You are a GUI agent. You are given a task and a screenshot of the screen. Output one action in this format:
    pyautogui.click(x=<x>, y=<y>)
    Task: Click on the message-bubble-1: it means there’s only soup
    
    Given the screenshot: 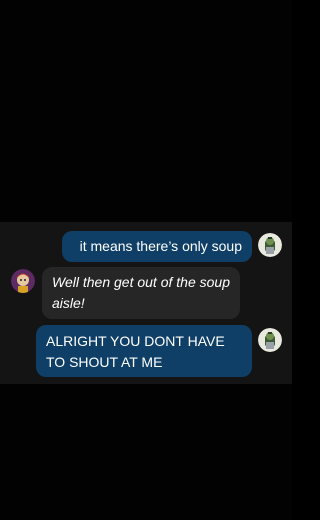 What is the action you would take?
    pyautogui.click(x=157, y=246)
    